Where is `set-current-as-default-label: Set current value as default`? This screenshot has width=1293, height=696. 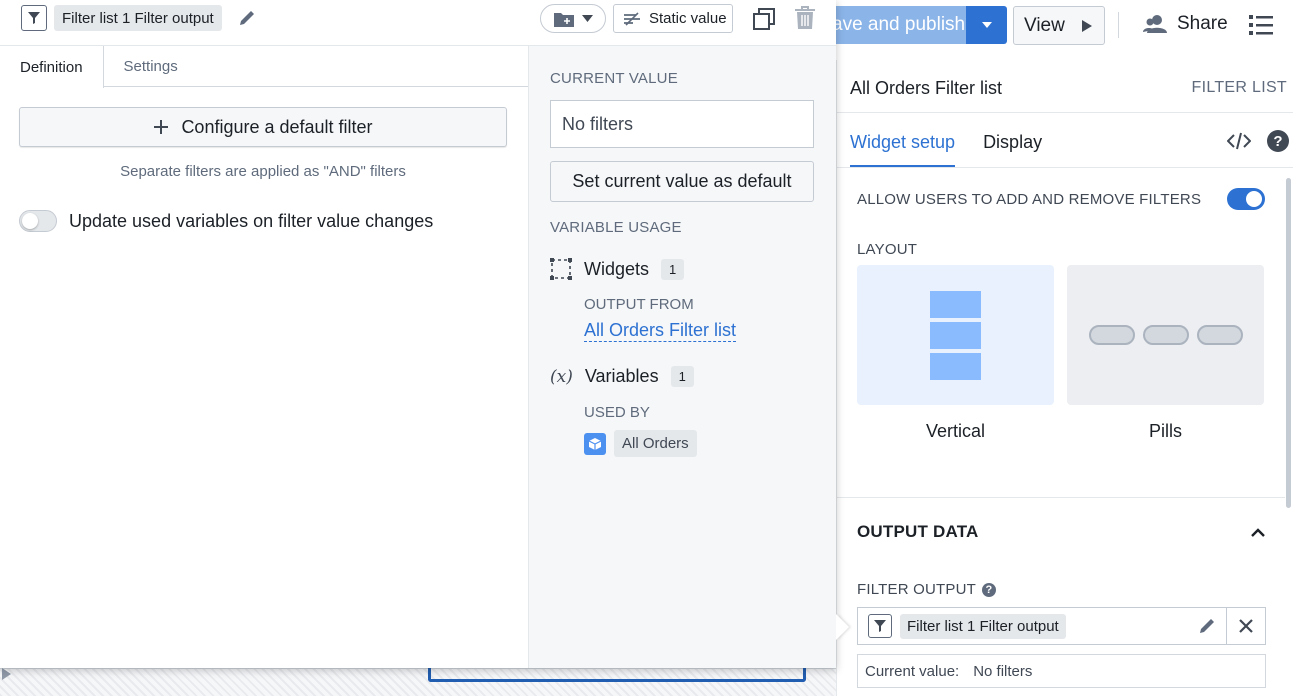 set-current-as-default-label: Set current value as default is located at coordinates (682, 181).